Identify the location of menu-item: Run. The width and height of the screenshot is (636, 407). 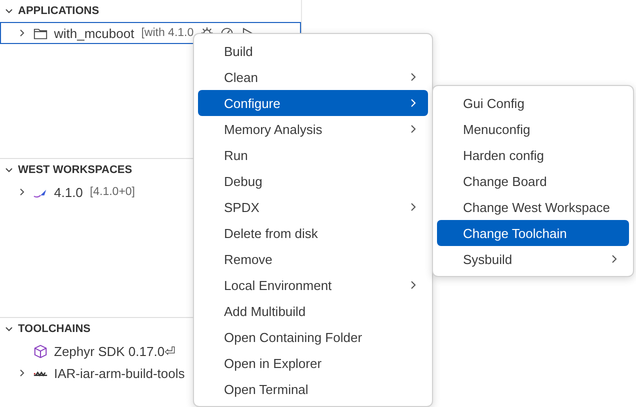
(313, 155).